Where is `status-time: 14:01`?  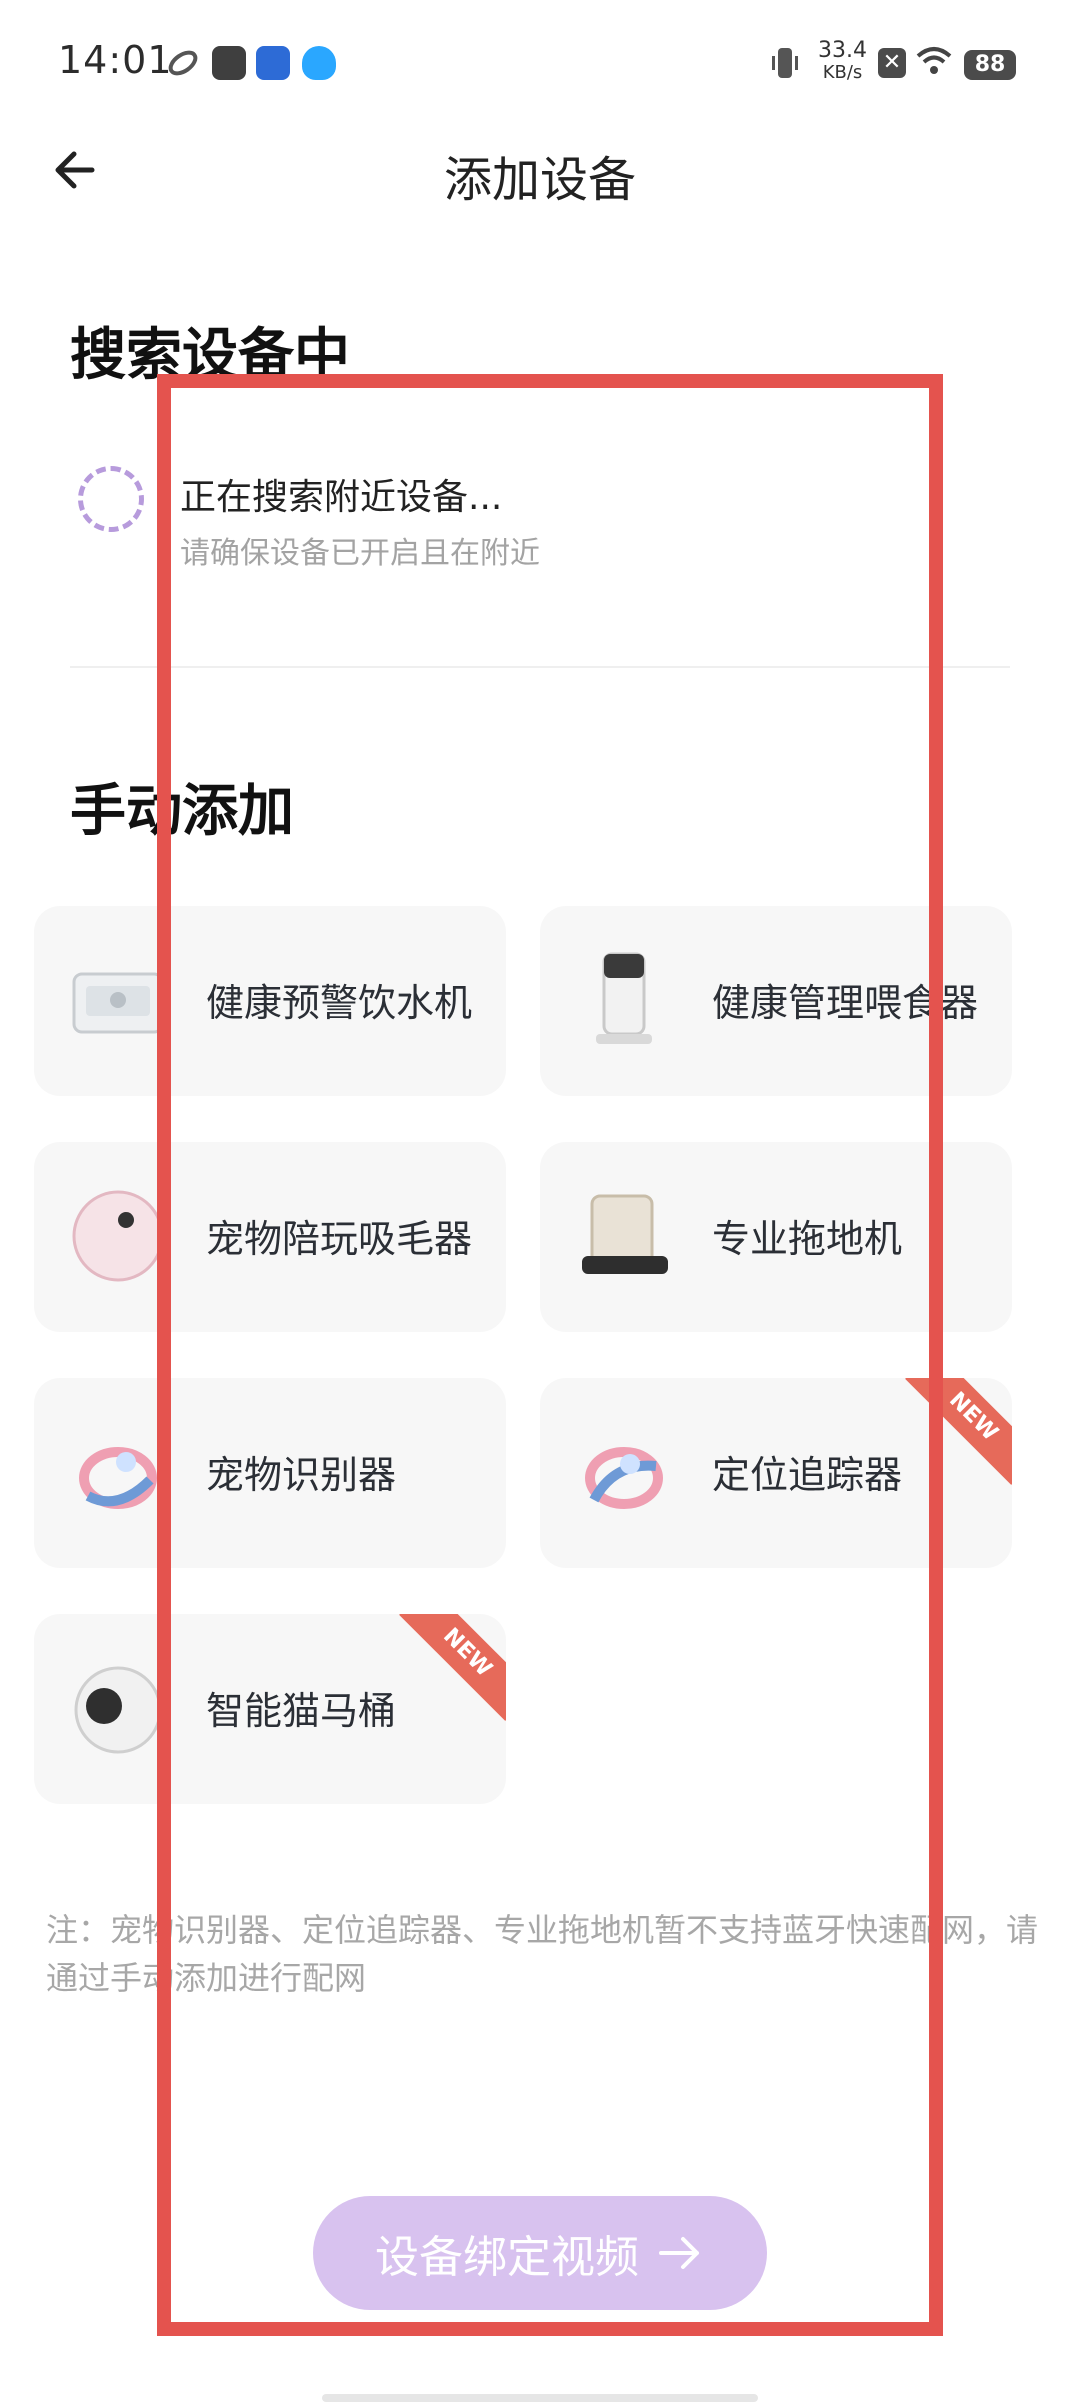 status-time: 14:01 is located at coordinates (115, 60).